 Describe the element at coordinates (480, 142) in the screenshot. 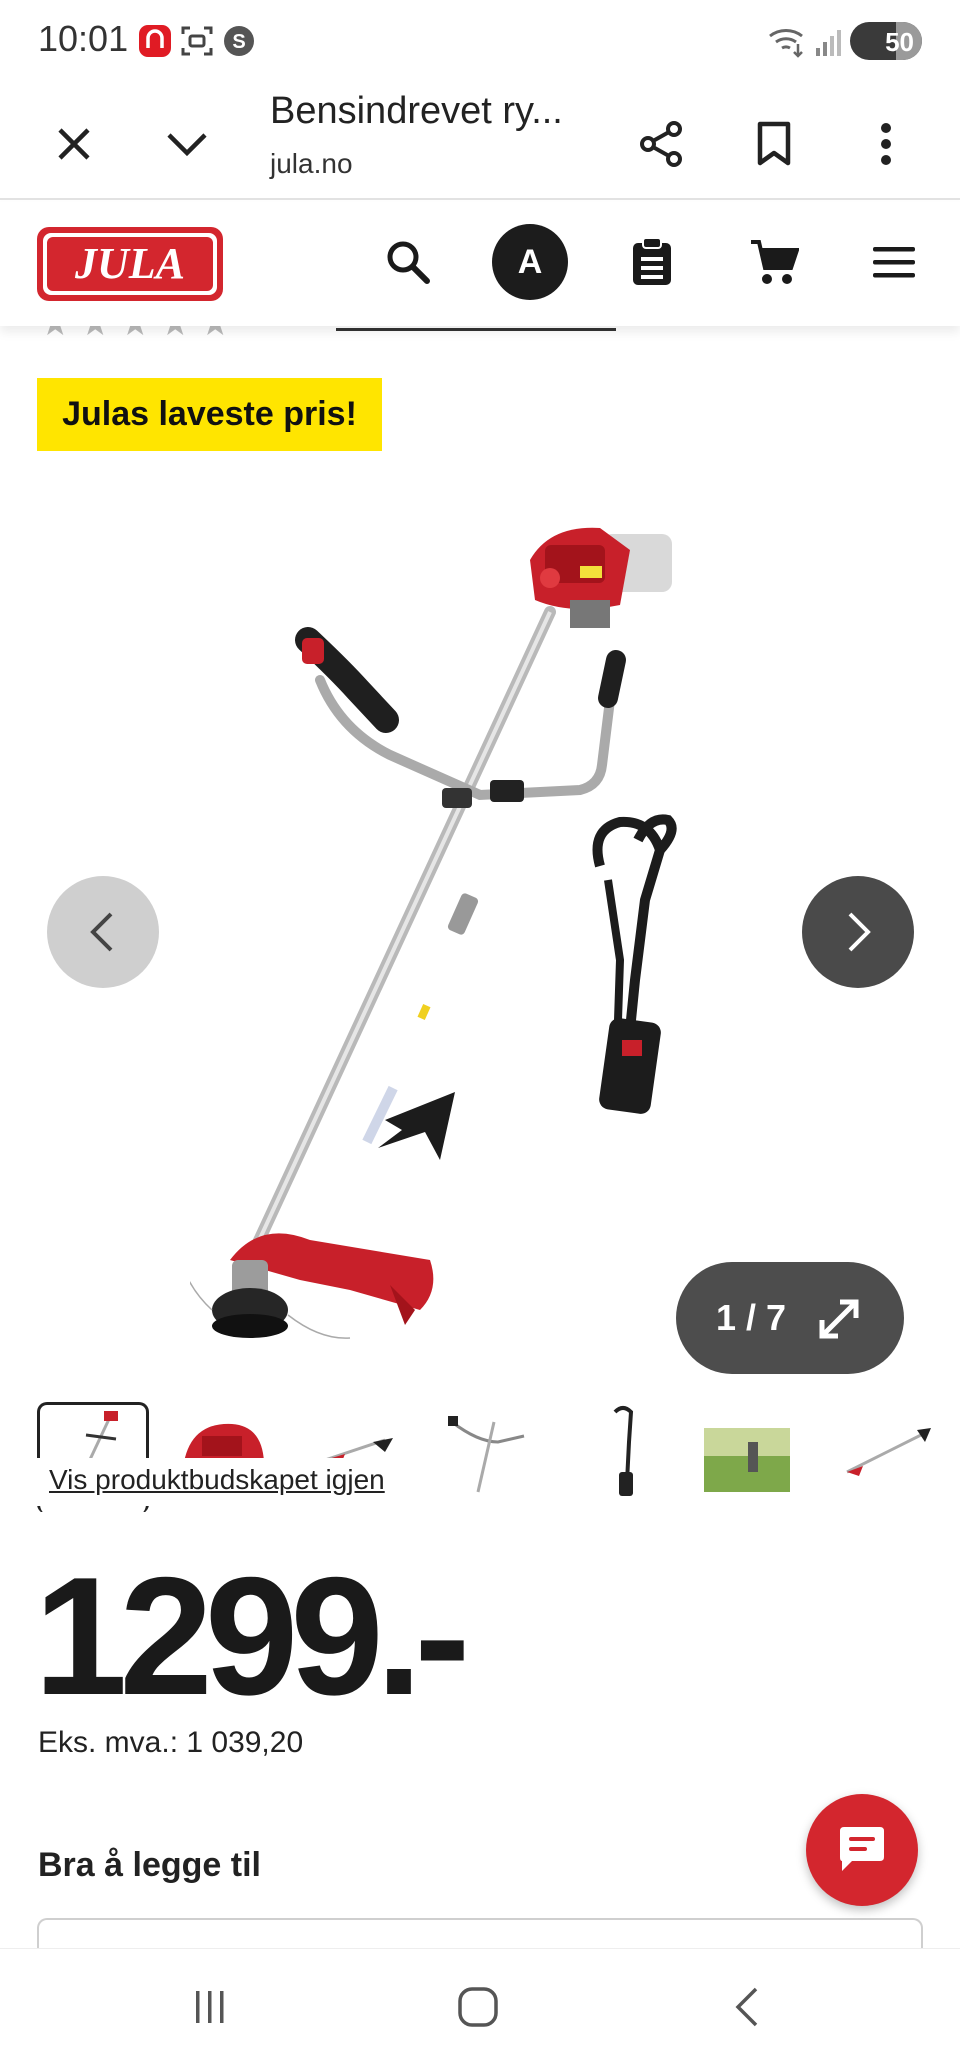

I see `browser-toolbar: Bensindrevet ry... jula.no` at that location.